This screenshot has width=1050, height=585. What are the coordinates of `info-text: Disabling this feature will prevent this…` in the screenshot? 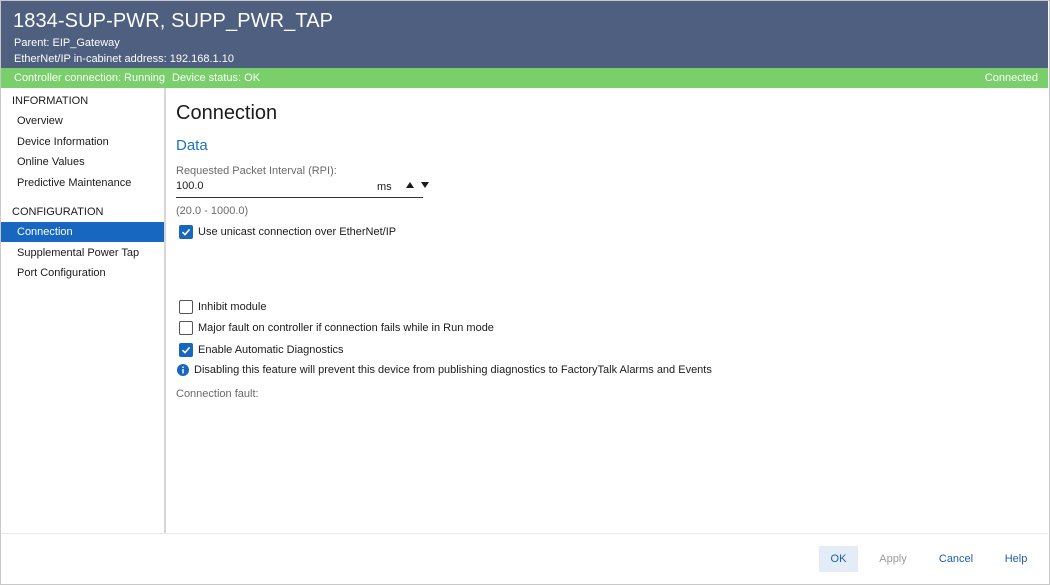 It's located at (453, 370).